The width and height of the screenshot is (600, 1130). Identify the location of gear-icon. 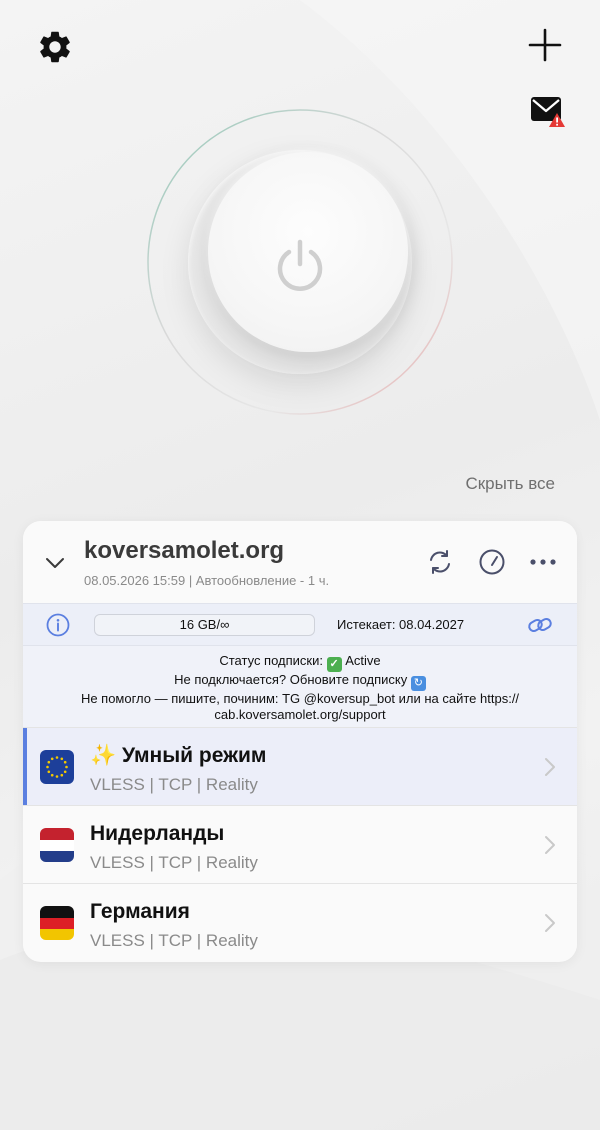
(55, 47).